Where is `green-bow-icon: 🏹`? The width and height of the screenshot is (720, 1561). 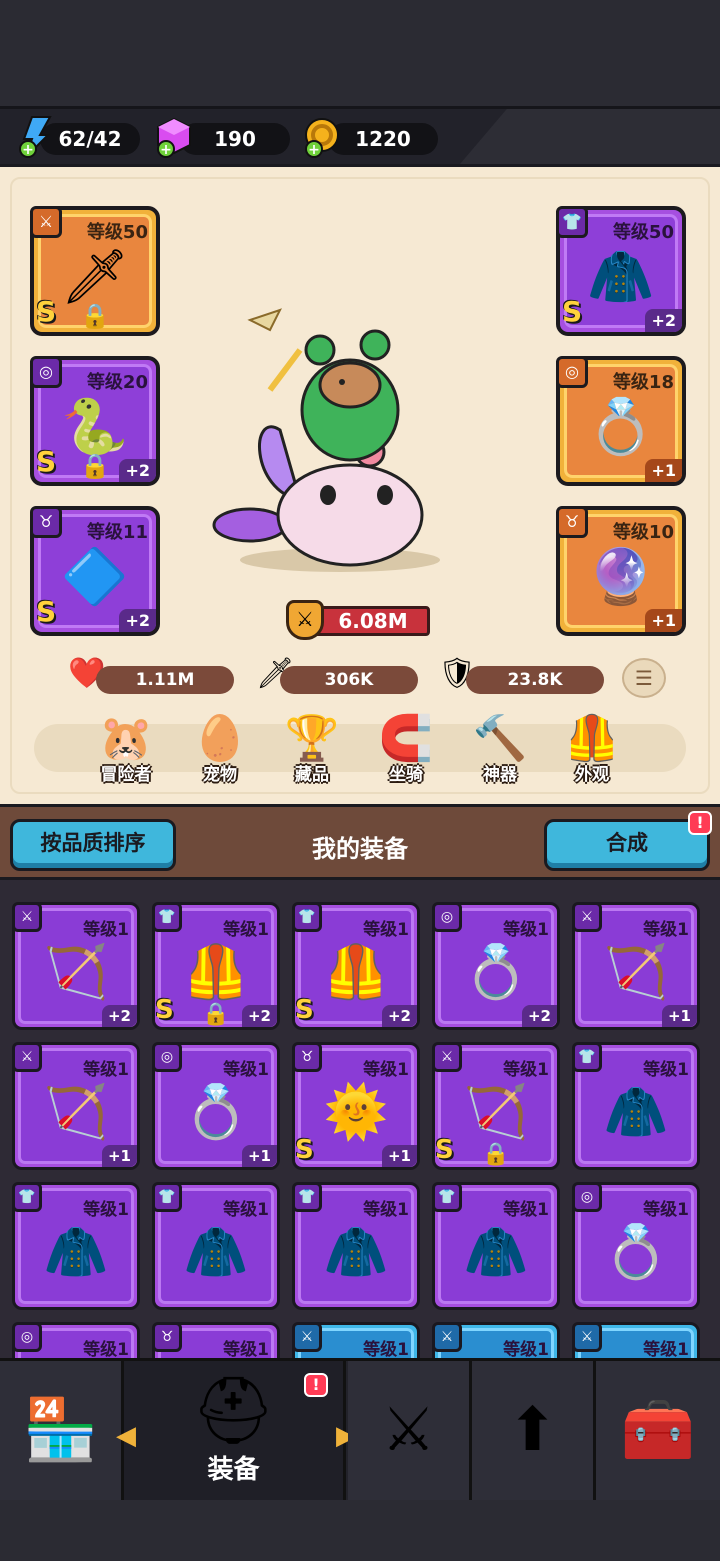
green-bow-icon: 🏹 is located at coordinates (496, 1112).